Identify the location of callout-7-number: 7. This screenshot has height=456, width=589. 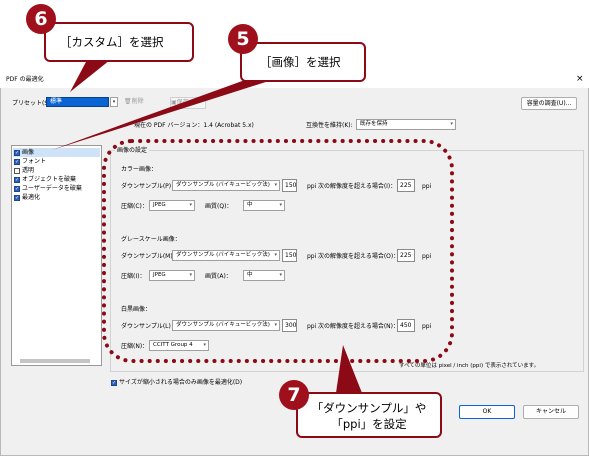
(294, 395).